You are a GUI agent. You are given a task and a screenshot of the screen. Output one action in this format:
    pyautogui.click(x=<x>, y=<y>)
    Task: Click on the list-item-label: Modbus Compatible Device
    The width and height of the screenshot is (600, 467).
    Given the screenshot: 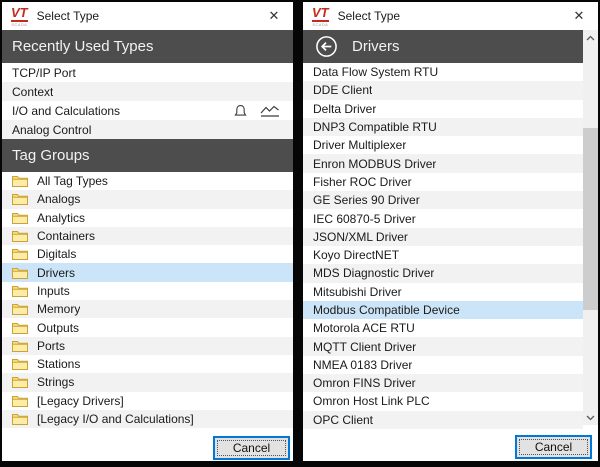 What is the action you would take?
    pyautogui.click(x=386, y=310)
    